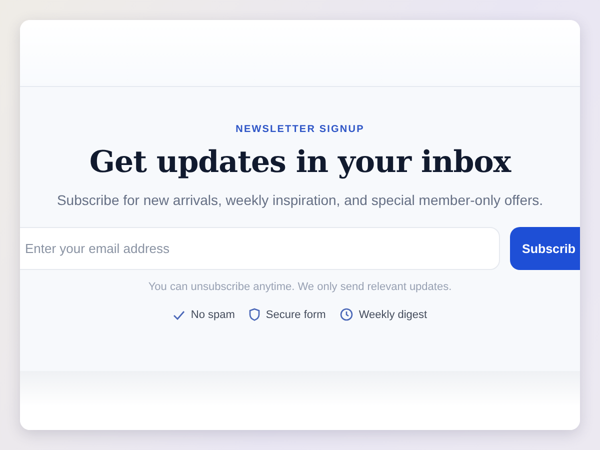  What do you see at coordinates (212, 314) in the screenshot?
I see `feature-label: No spam` at bounding box center [212, 314].